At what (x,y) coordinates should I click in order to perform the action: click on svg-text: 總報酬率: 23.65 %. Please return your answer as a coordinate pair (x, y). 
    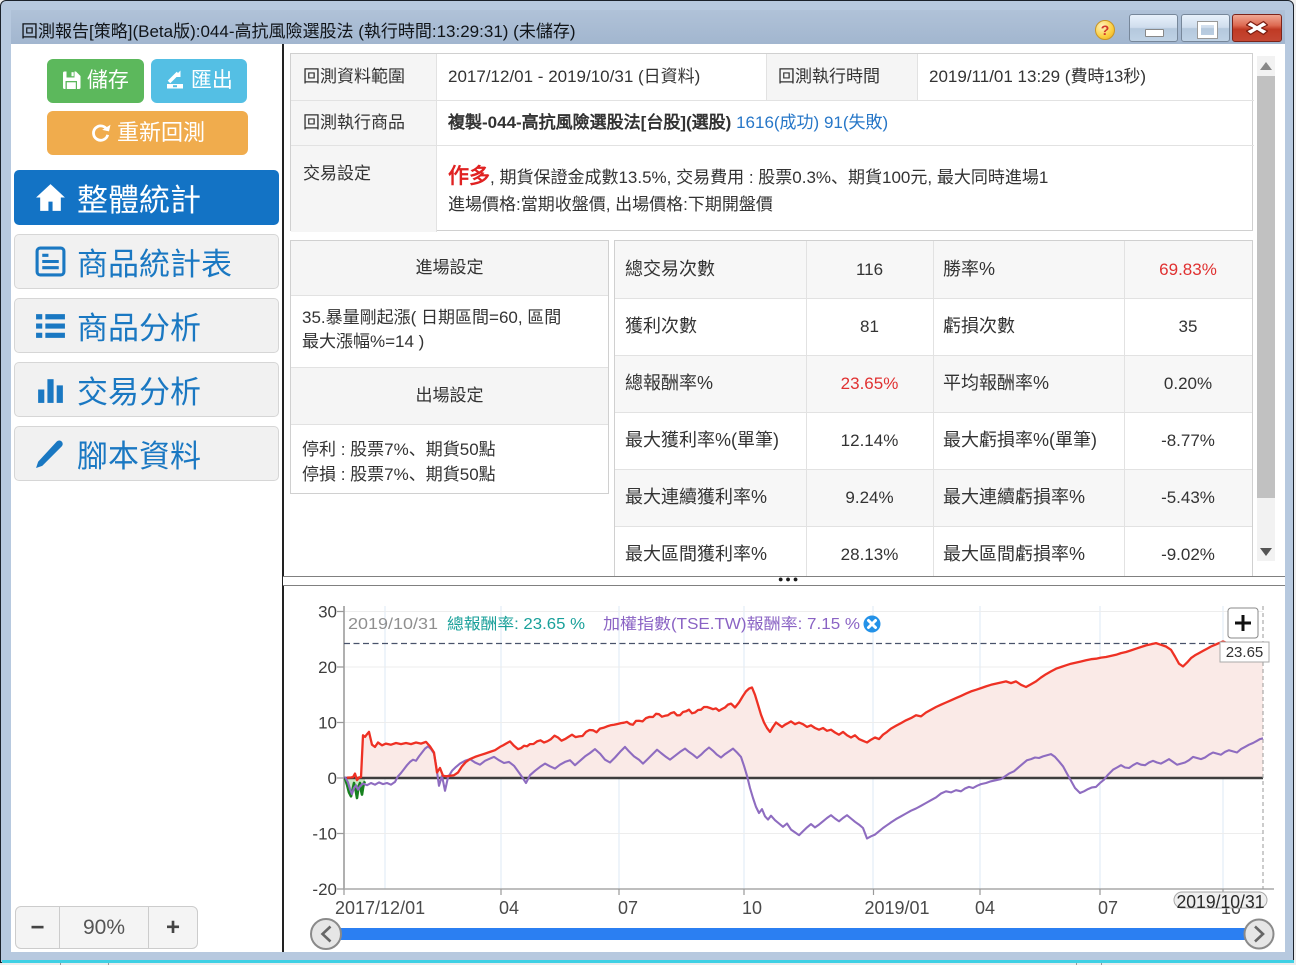
    Looking at the image, I should click on (516, 624).